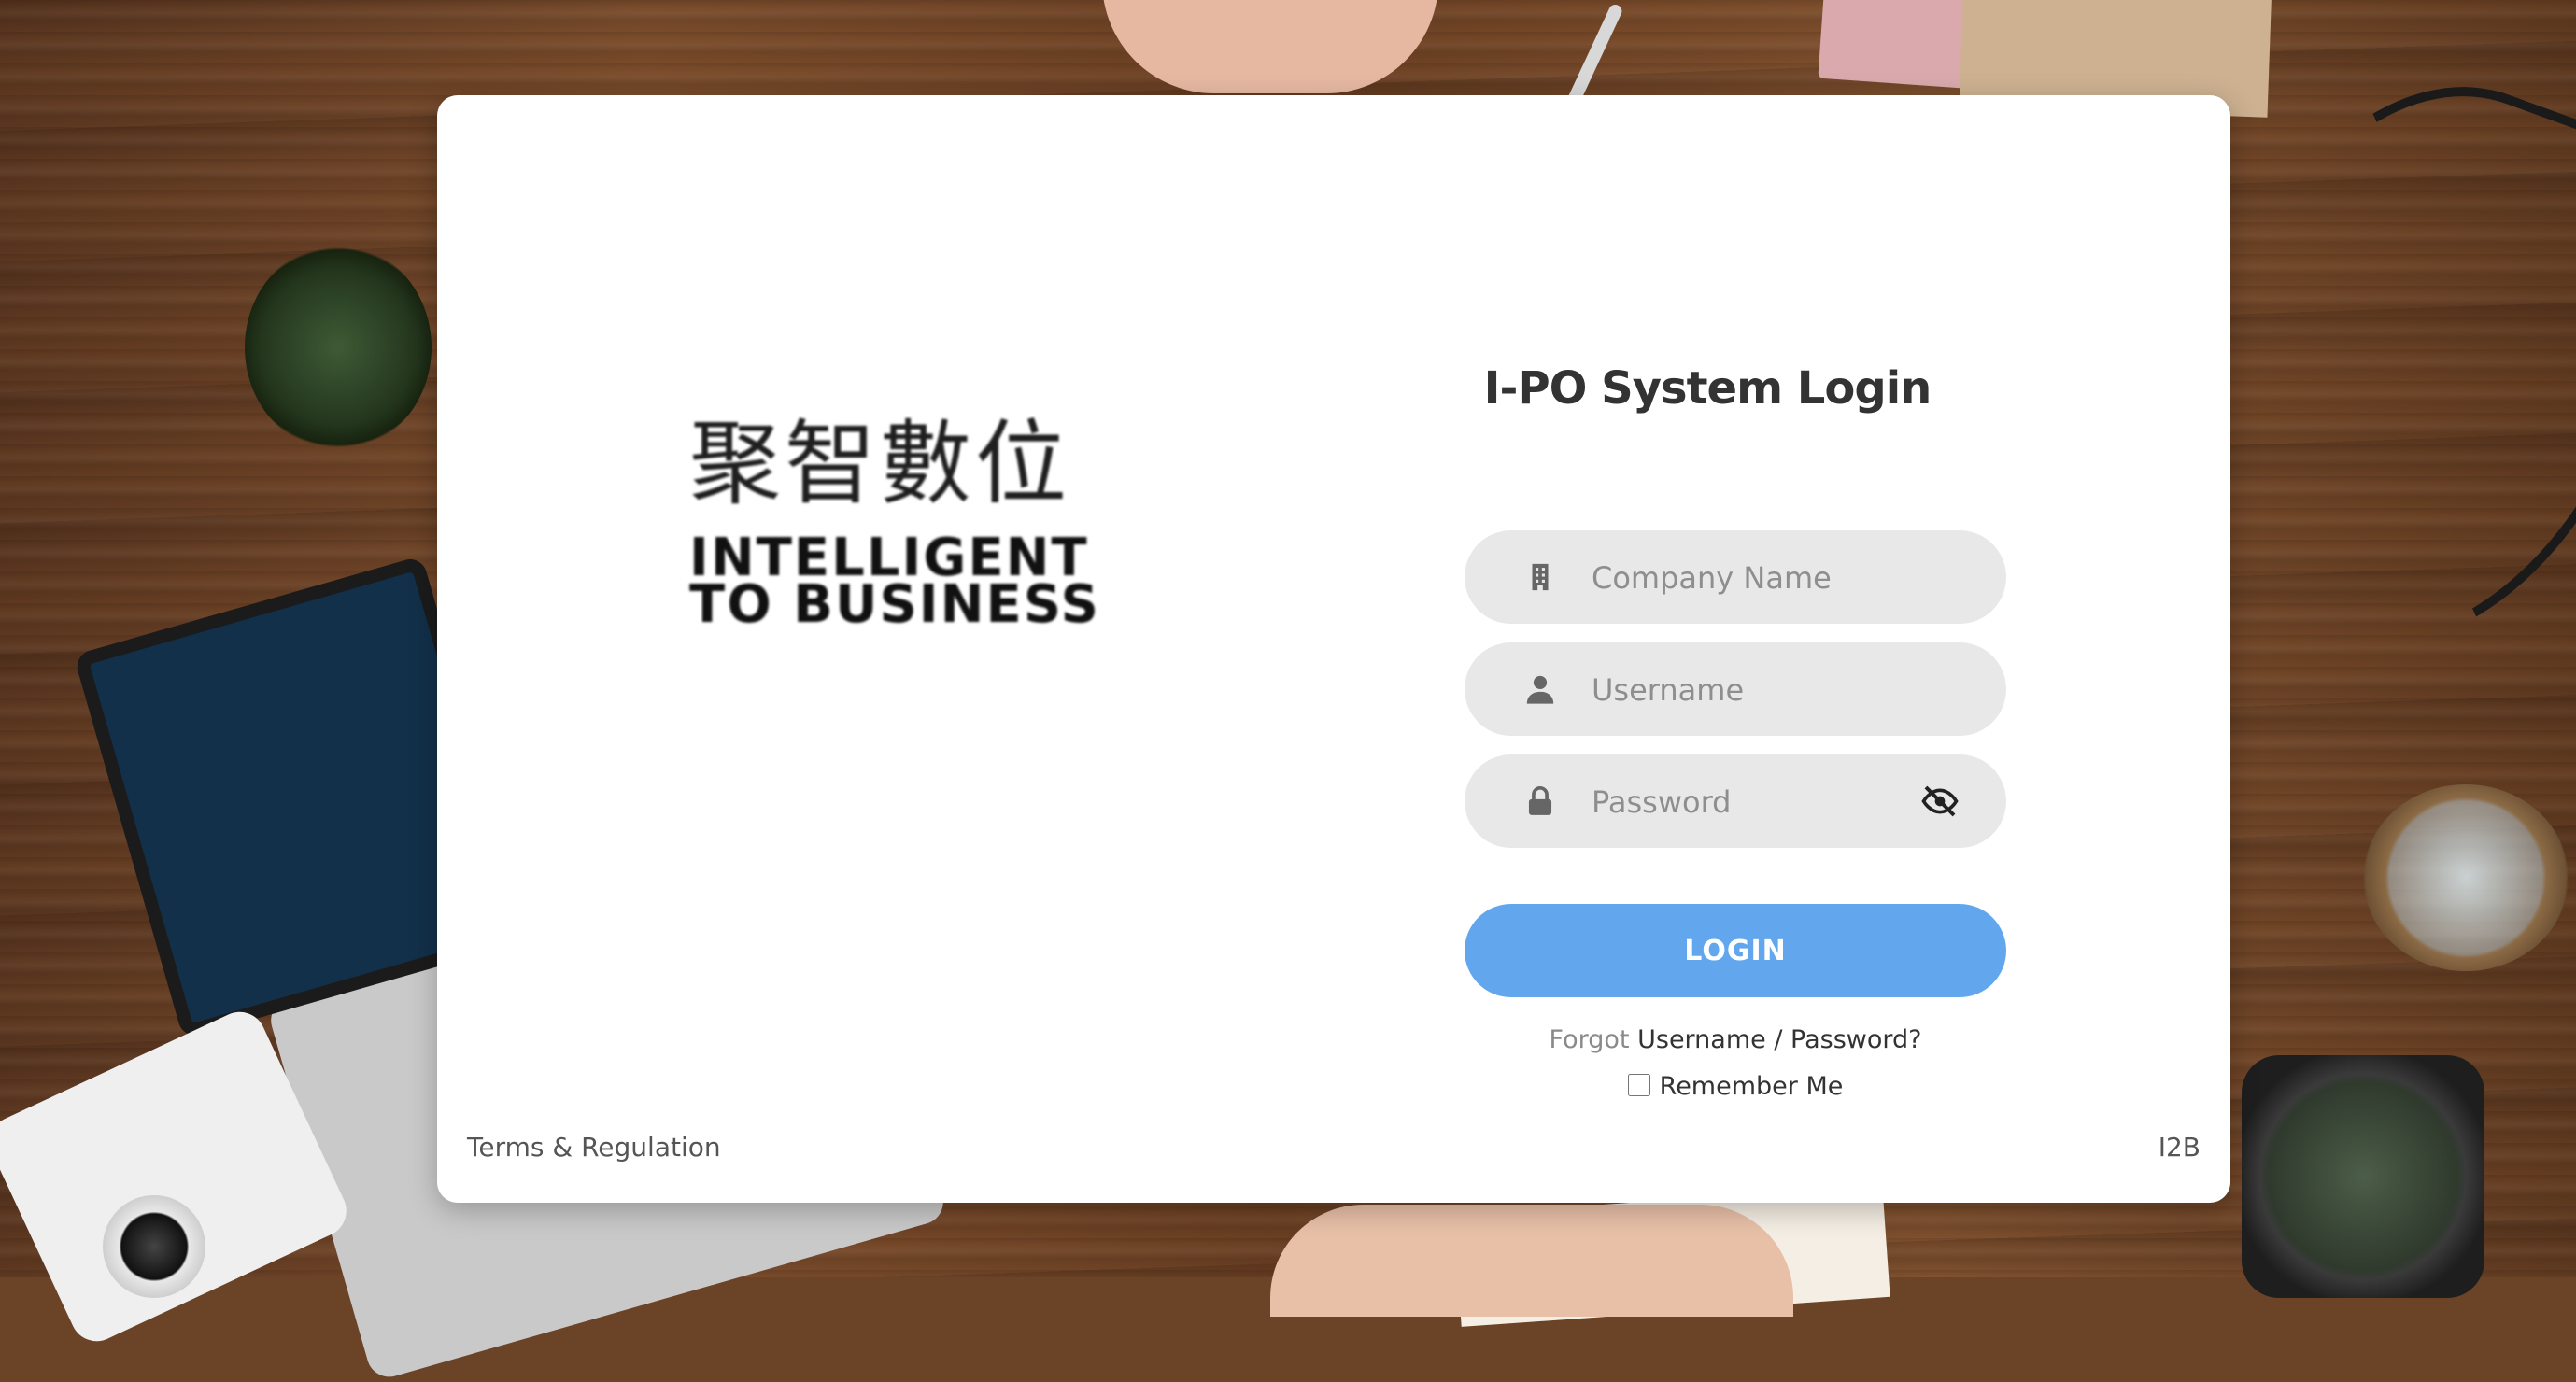 This screenshot has width=2576, height=1382. Describe the element at coordinates (1940, 801) in the screenshot. I see `eye-slash-icon` at that location.